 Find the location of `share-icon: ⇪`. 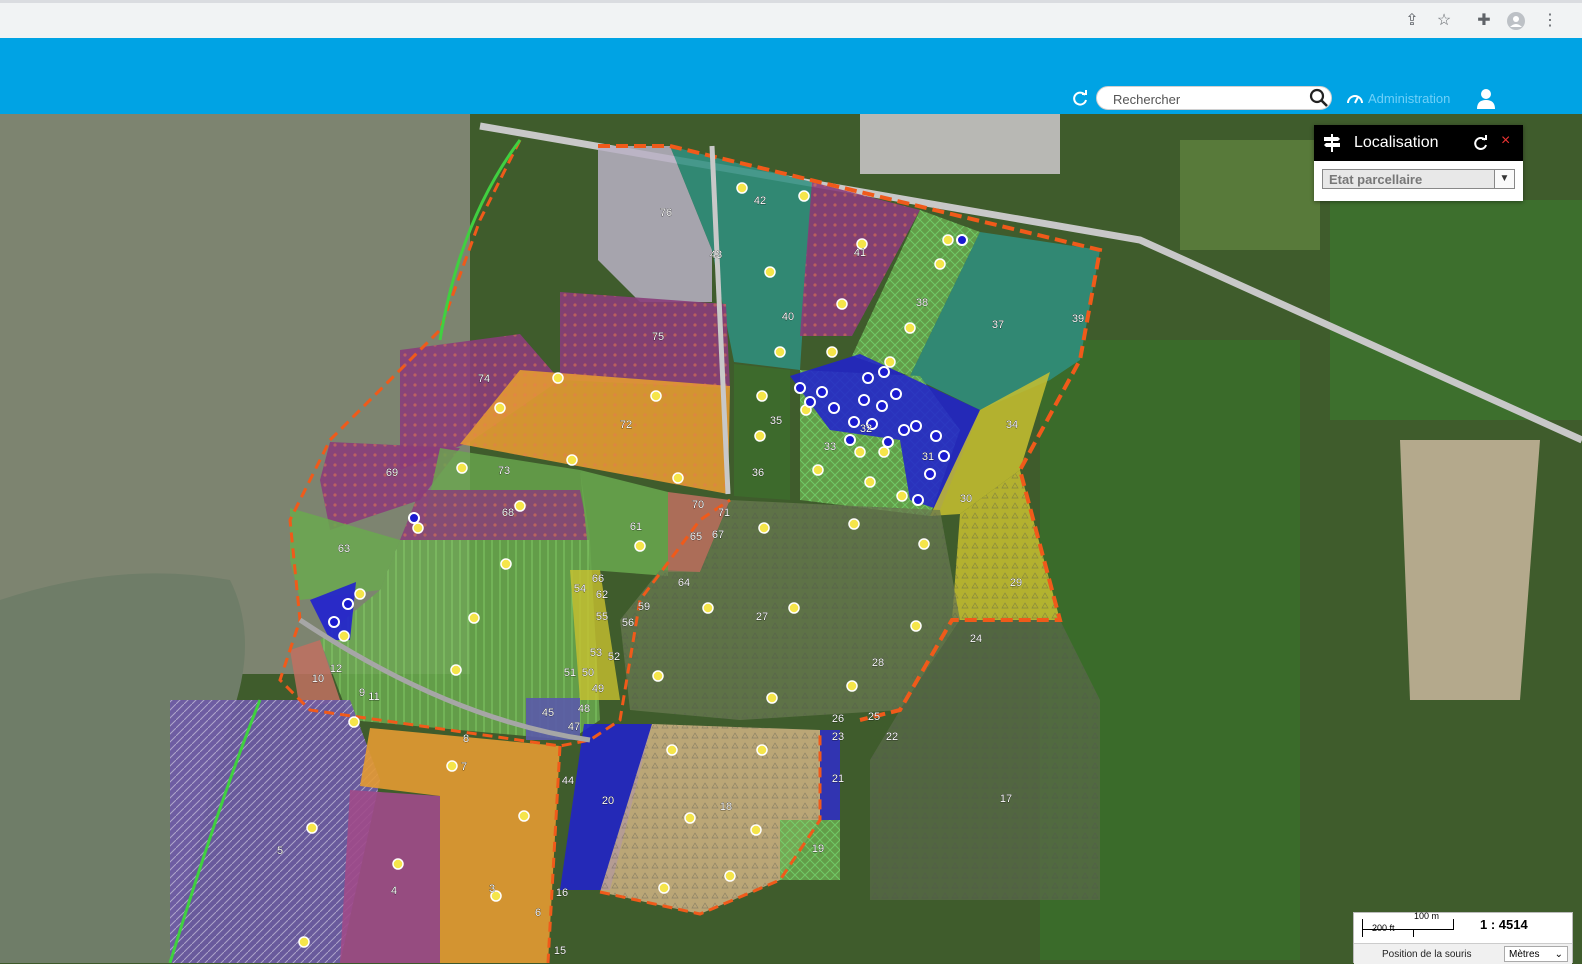

share-icon: ⇪ is located at coordinates (1412, 21).